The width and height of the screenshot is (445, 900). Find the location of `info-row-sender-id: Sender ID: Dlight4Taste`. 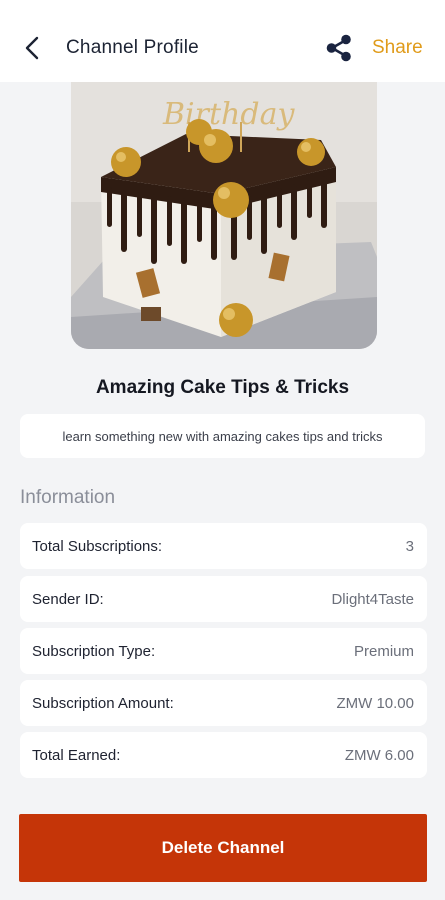

info-row-sender-id: Sender ID: Dlight4Taste is located at coordinates (223, 599).